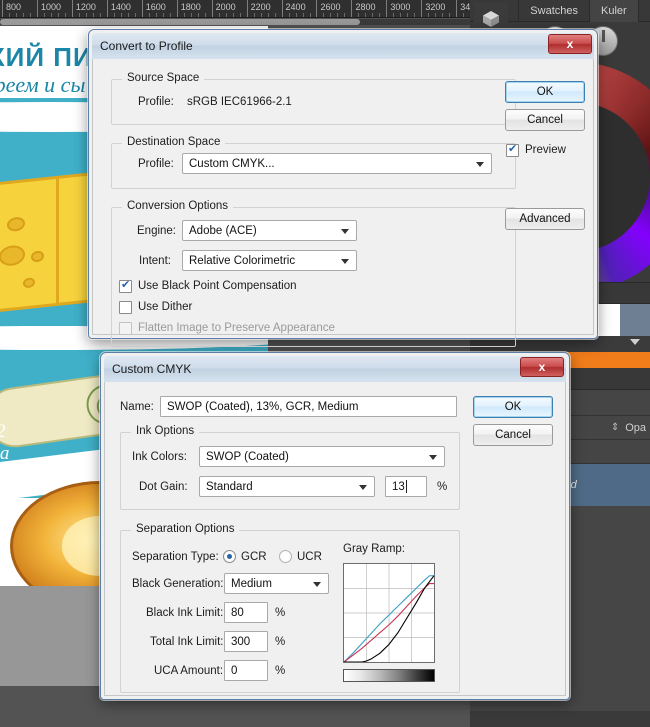  Describe the element at coordinates (241, 641) in the screenshot. I see `total-ink-limit-value: 300` at that location.